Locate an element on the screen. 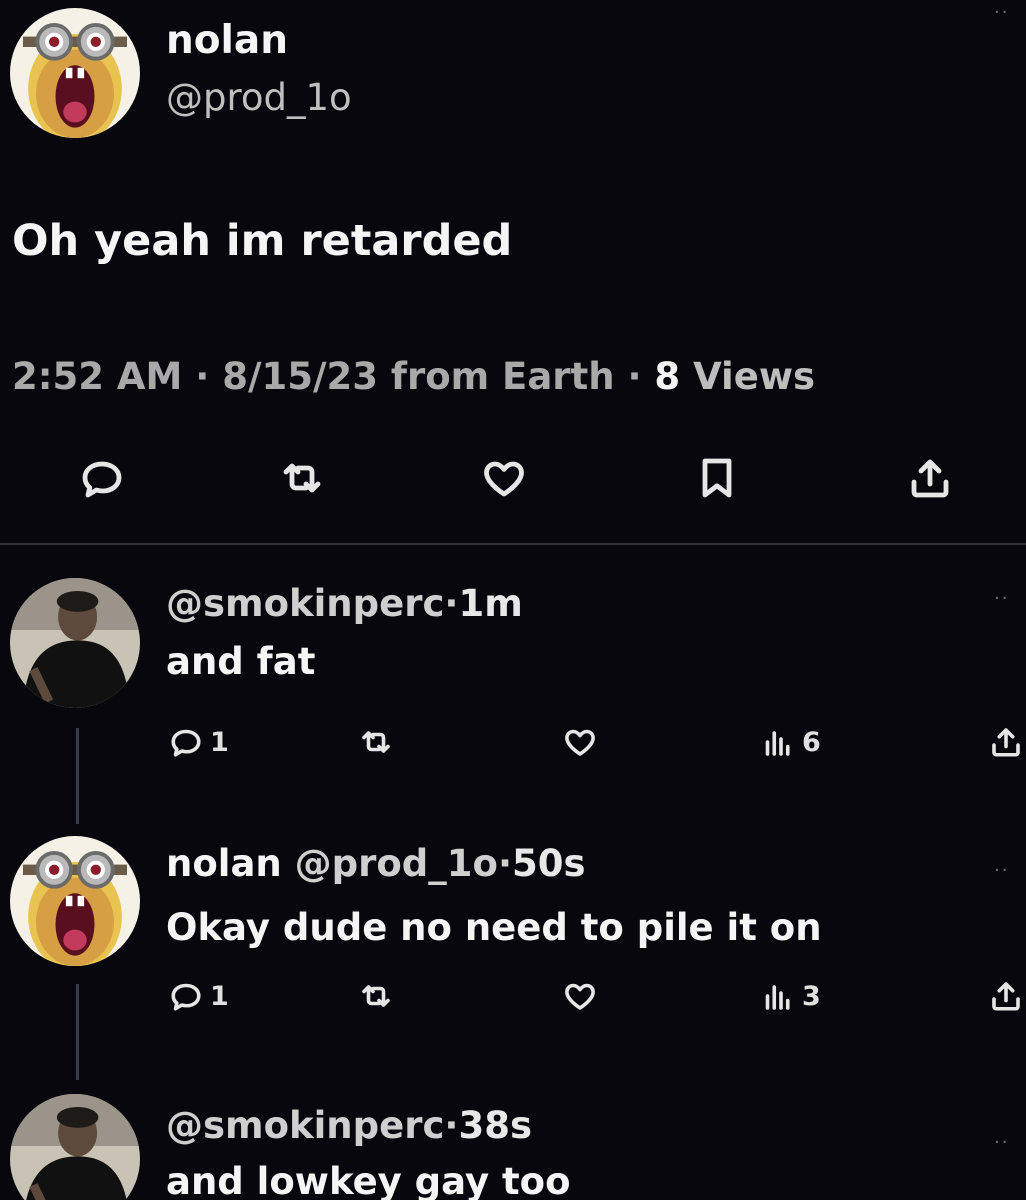 Image resolution: width=1026 pixels, height=1200 pixels. reply-name: nolan is located at coordinates (224, 863).